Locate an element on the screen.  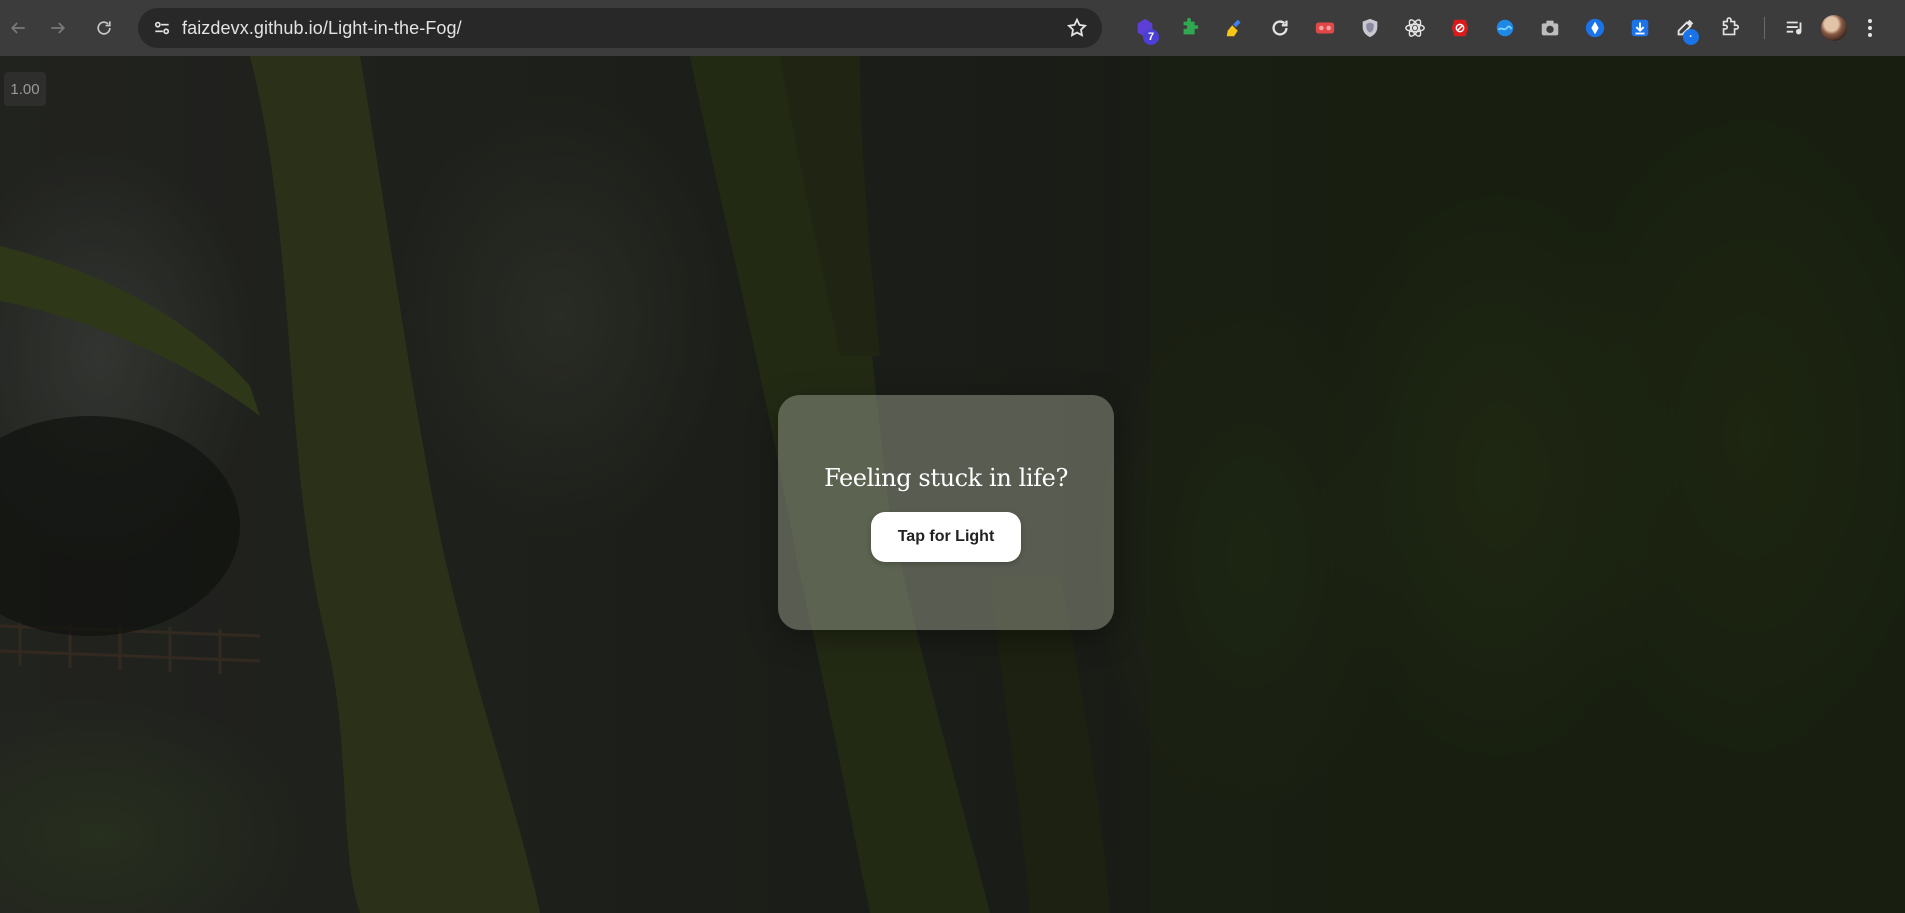
download-icon is located at coordinates (1639, 28).